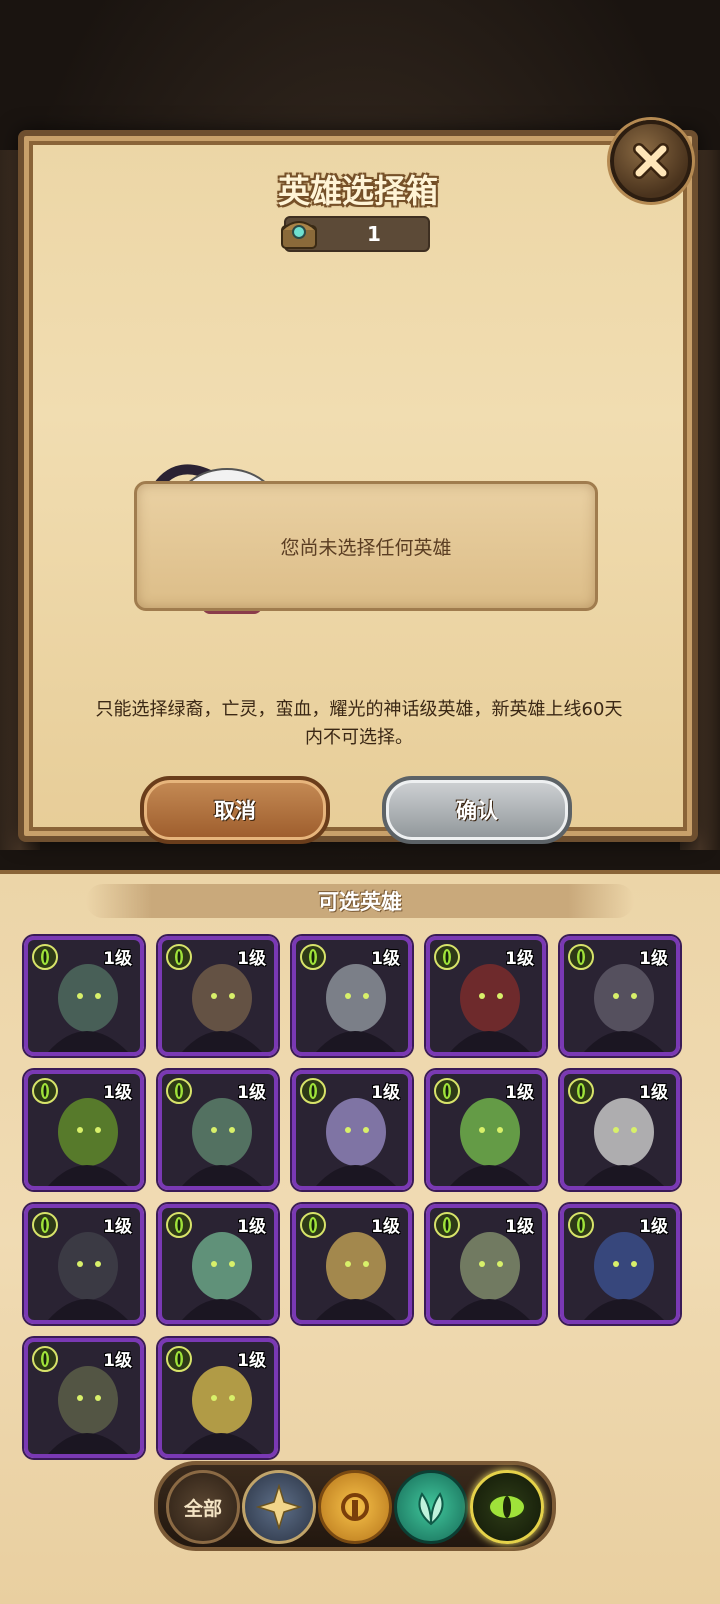  I want to click on star-icon, so click(279, 1507).